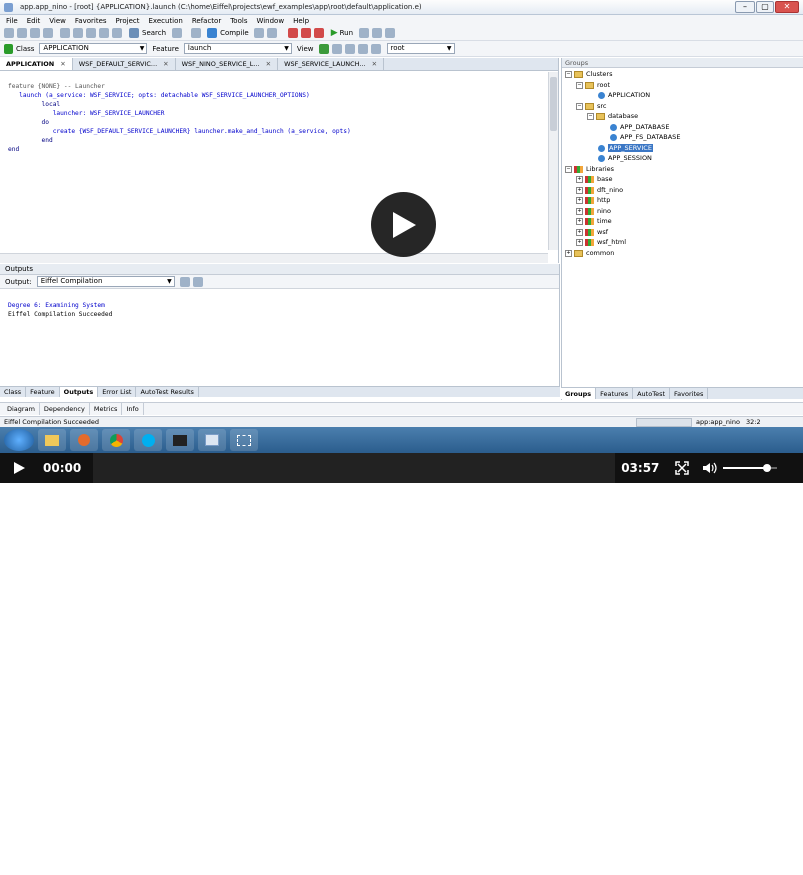 This screenshot has height=875, width=803. What do you see at coordinates (682, 468) in the screenshot?
I see `fullscreen-icon` at bounding box center [682, 468].